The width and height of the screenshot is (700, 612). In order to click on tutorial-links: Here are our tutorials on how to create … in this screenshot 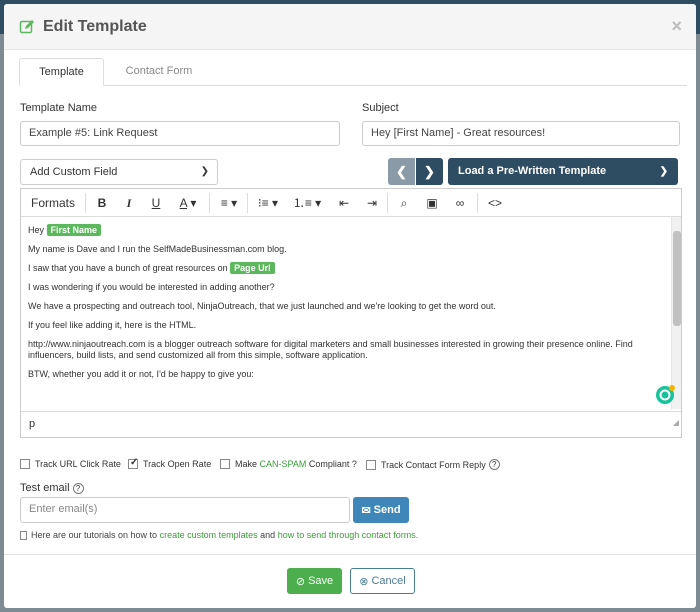, I will do `click(219, 535)`.